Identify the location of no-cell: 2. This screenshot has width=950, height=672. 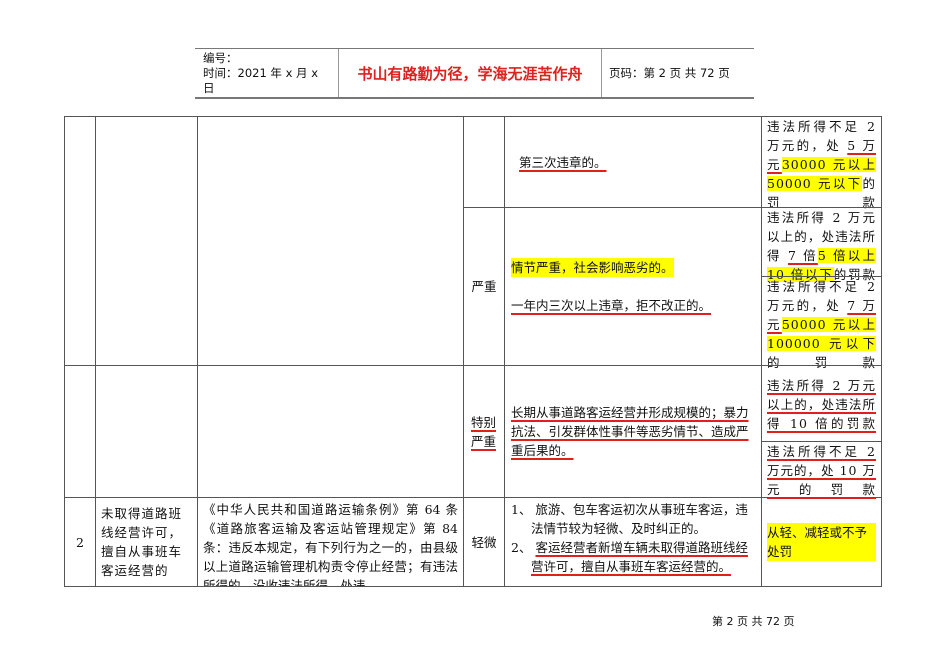
(80, 542).